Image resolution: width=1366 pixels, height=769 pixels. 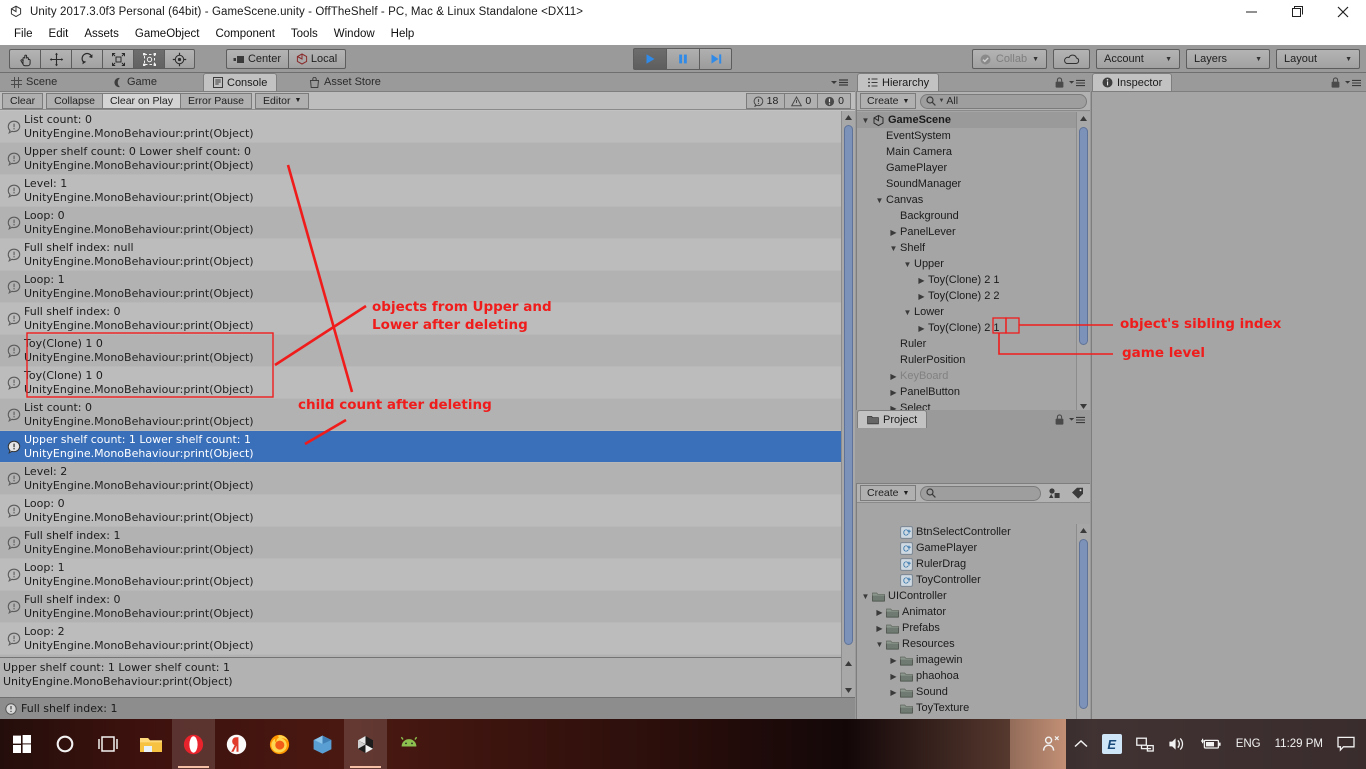 What do you see at coordinates (34, 82) in the screenshot?
I see `tab-scene: Scene` at bounding box center [34, 82].